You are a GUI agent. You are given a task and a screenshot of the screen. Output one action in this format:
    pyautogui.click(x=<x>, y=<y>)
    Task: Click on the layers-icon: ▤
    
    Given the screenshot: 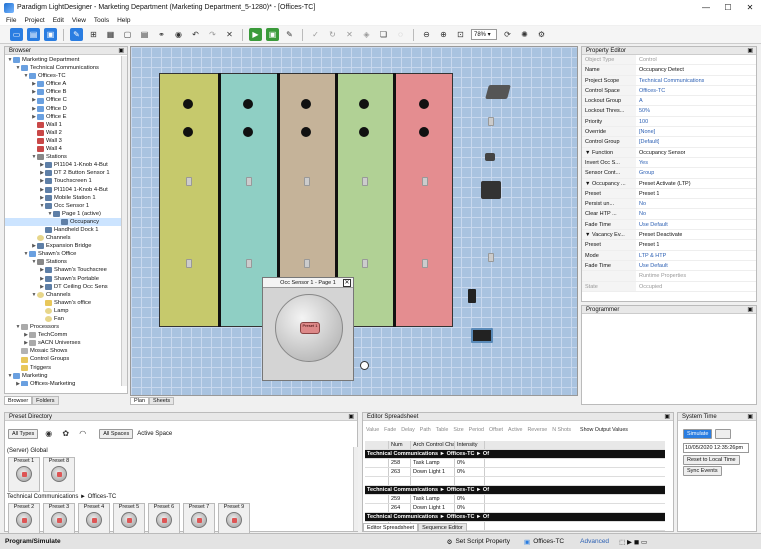 What is the action you would take?
    pyautogui.click(x=144, y=34)
    